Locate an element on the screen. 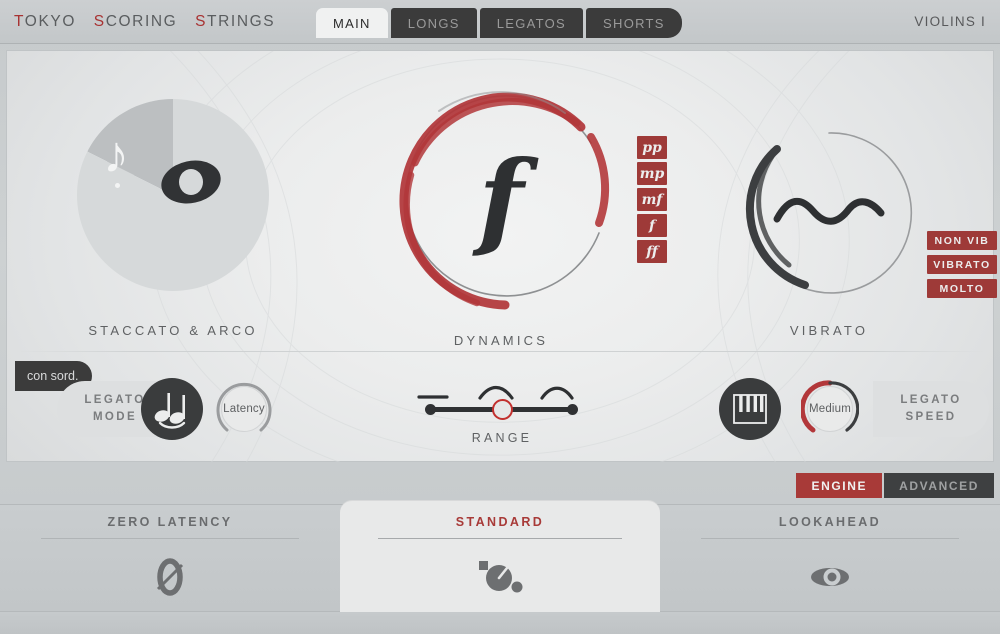  dynamics-button-f: f is located at coordinates (652, 225).